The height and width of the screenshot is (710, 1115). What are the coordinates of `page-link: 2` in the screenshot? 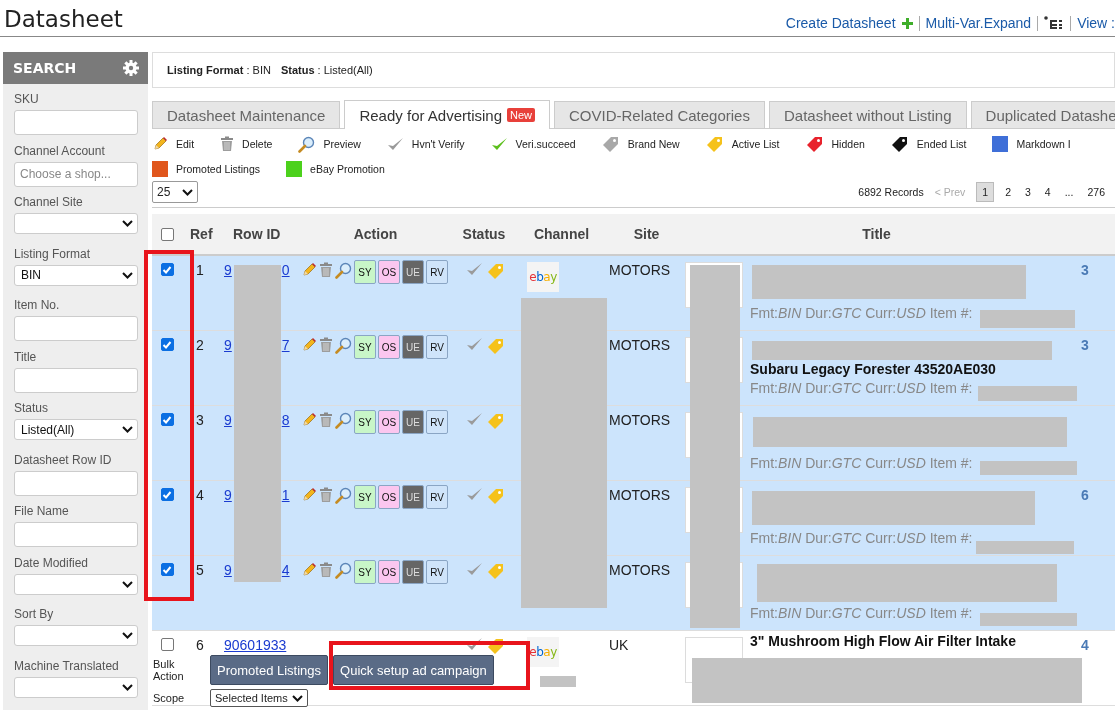 It's located at (1008, 192).